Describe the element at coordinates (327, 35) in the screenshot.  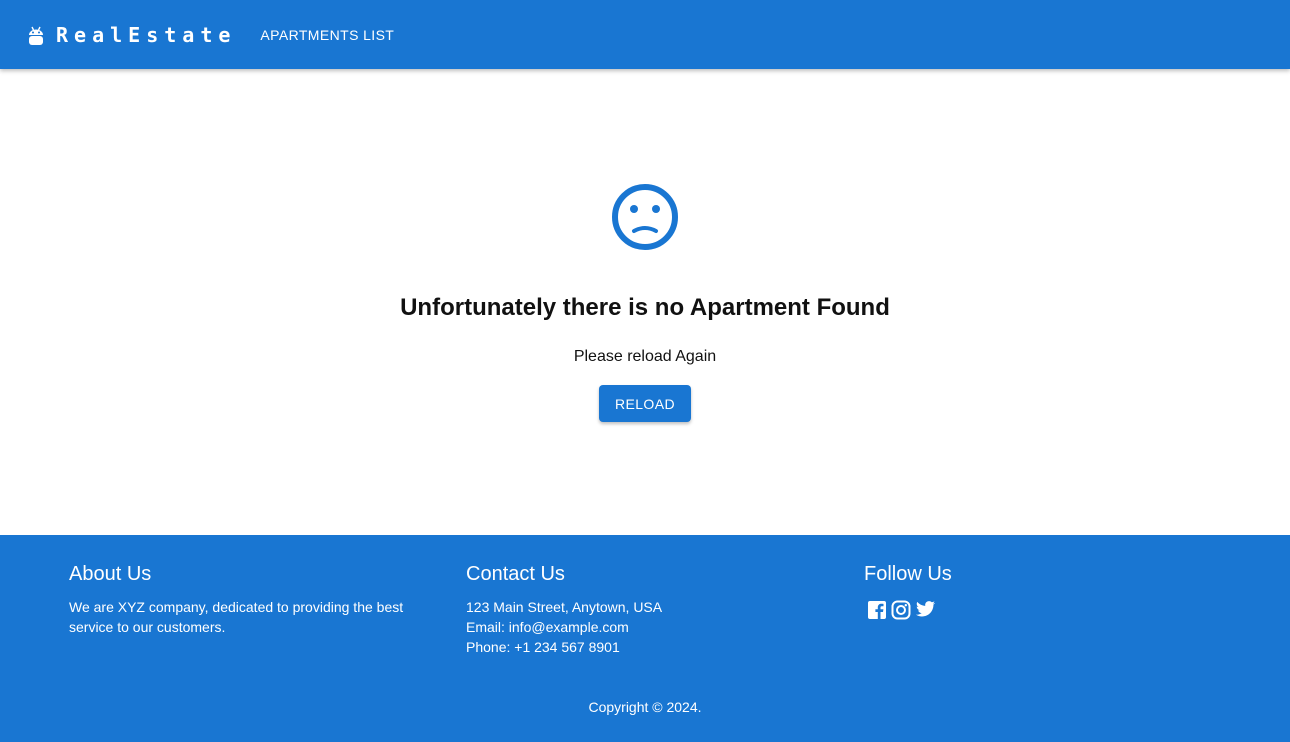
I see `nav-apartments-list: APARTMENTS LIST` at that location.